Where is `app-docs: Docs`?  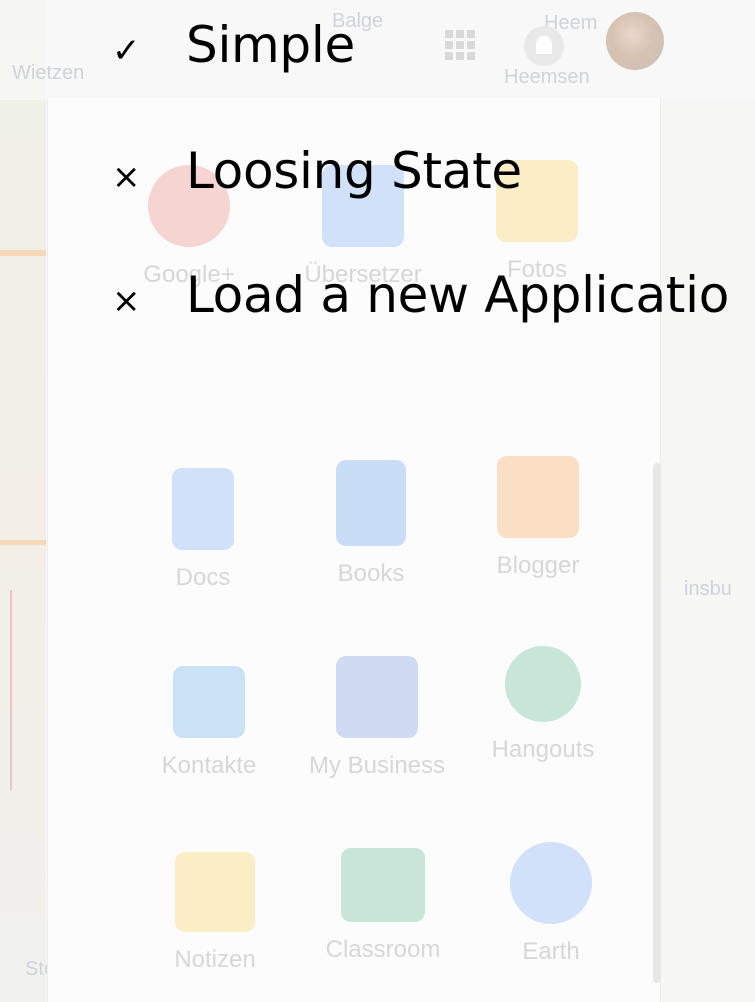 app-docs: Docs is located at coordinates (203, 530).